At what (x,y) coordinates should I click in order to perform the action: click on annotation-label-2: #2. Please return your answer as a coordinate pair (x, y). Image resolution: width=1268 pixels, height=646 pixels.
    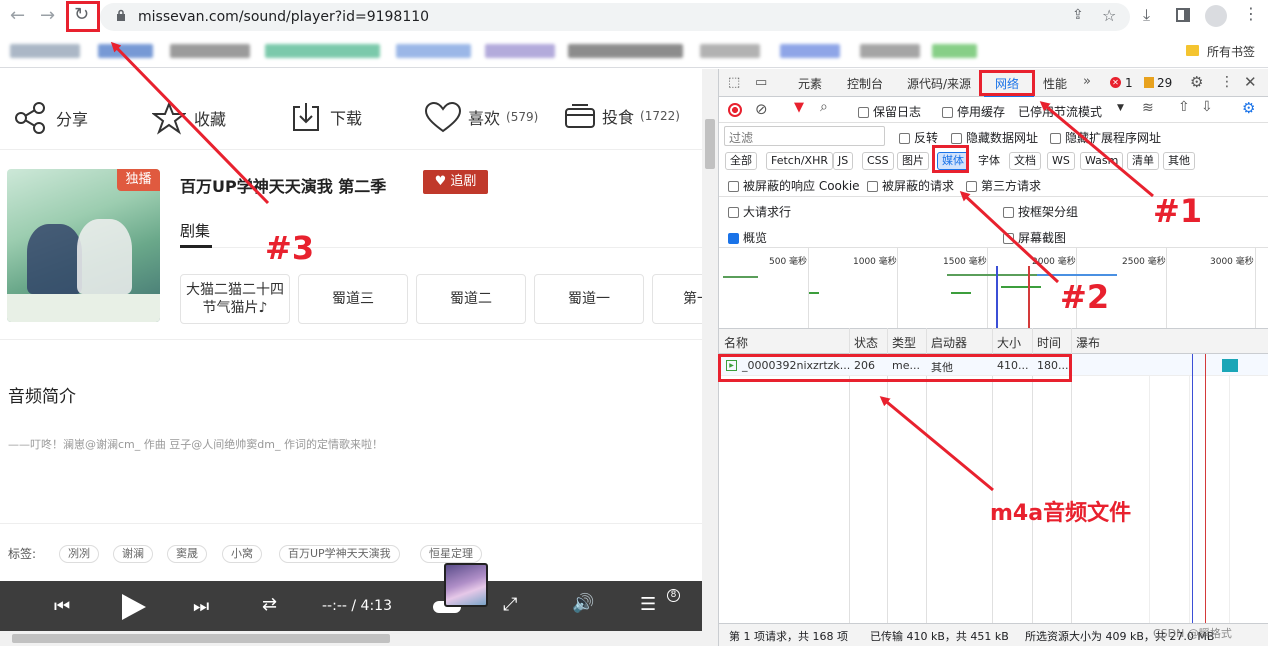
    Looking at the image, I should click on (1085, 297).